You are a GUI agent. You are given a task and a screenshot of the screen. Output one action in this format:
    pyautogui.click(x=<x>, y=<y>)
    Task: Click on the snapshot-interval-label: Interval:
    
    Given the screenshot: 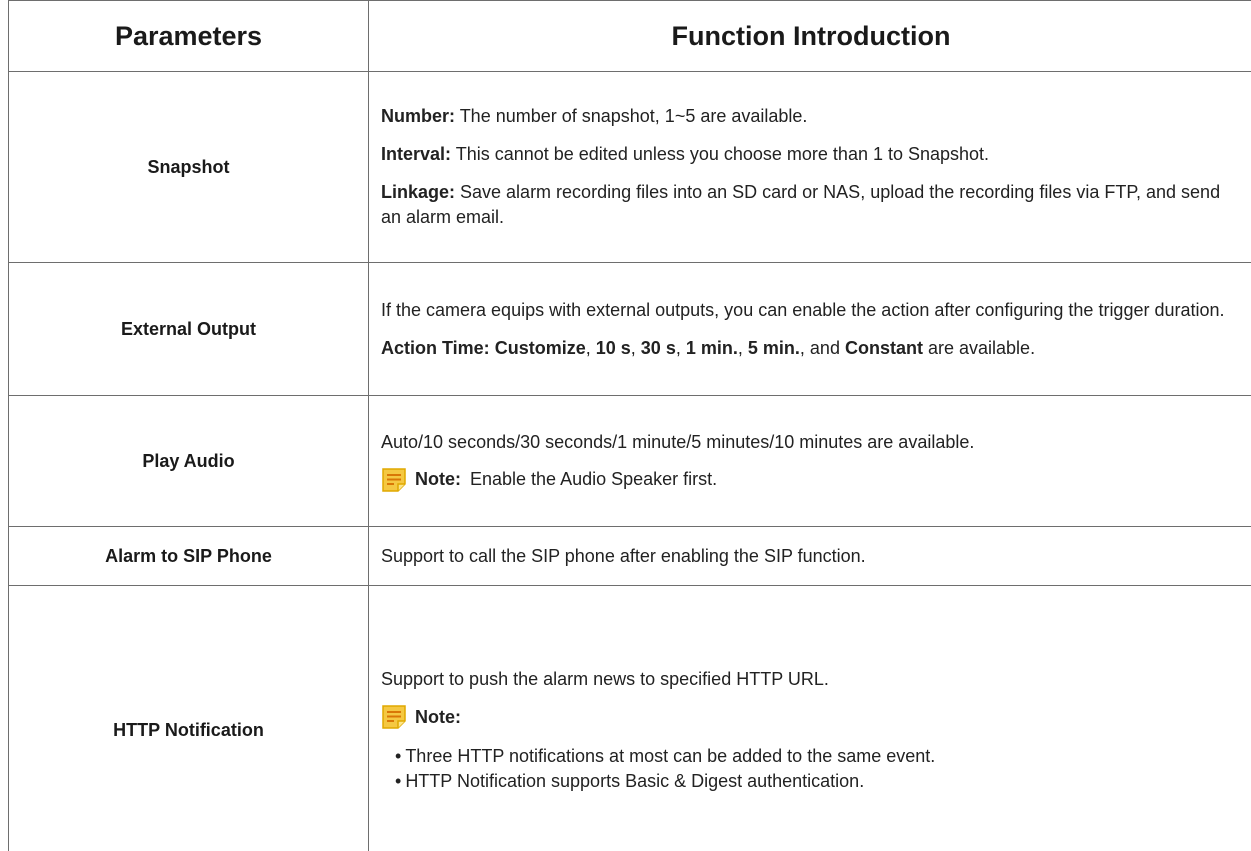 What is the action you would take?
    pyautogui.click(x=416, y=154)
    